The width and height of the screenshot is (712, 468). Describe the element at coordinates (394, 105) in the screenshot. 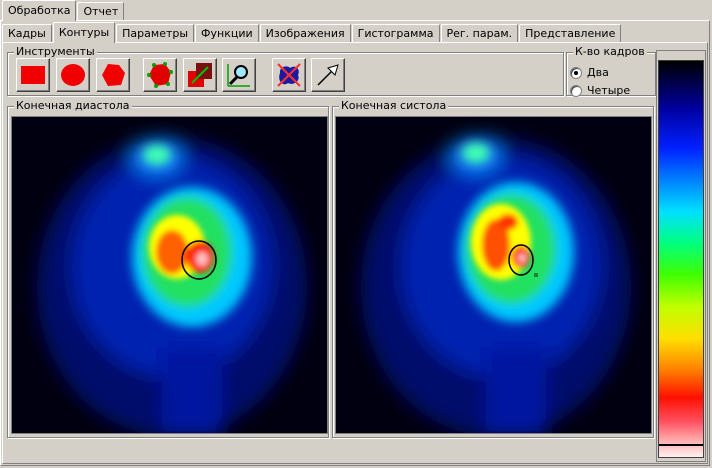

I see `end-systole-label: Конечная систола` at that location.